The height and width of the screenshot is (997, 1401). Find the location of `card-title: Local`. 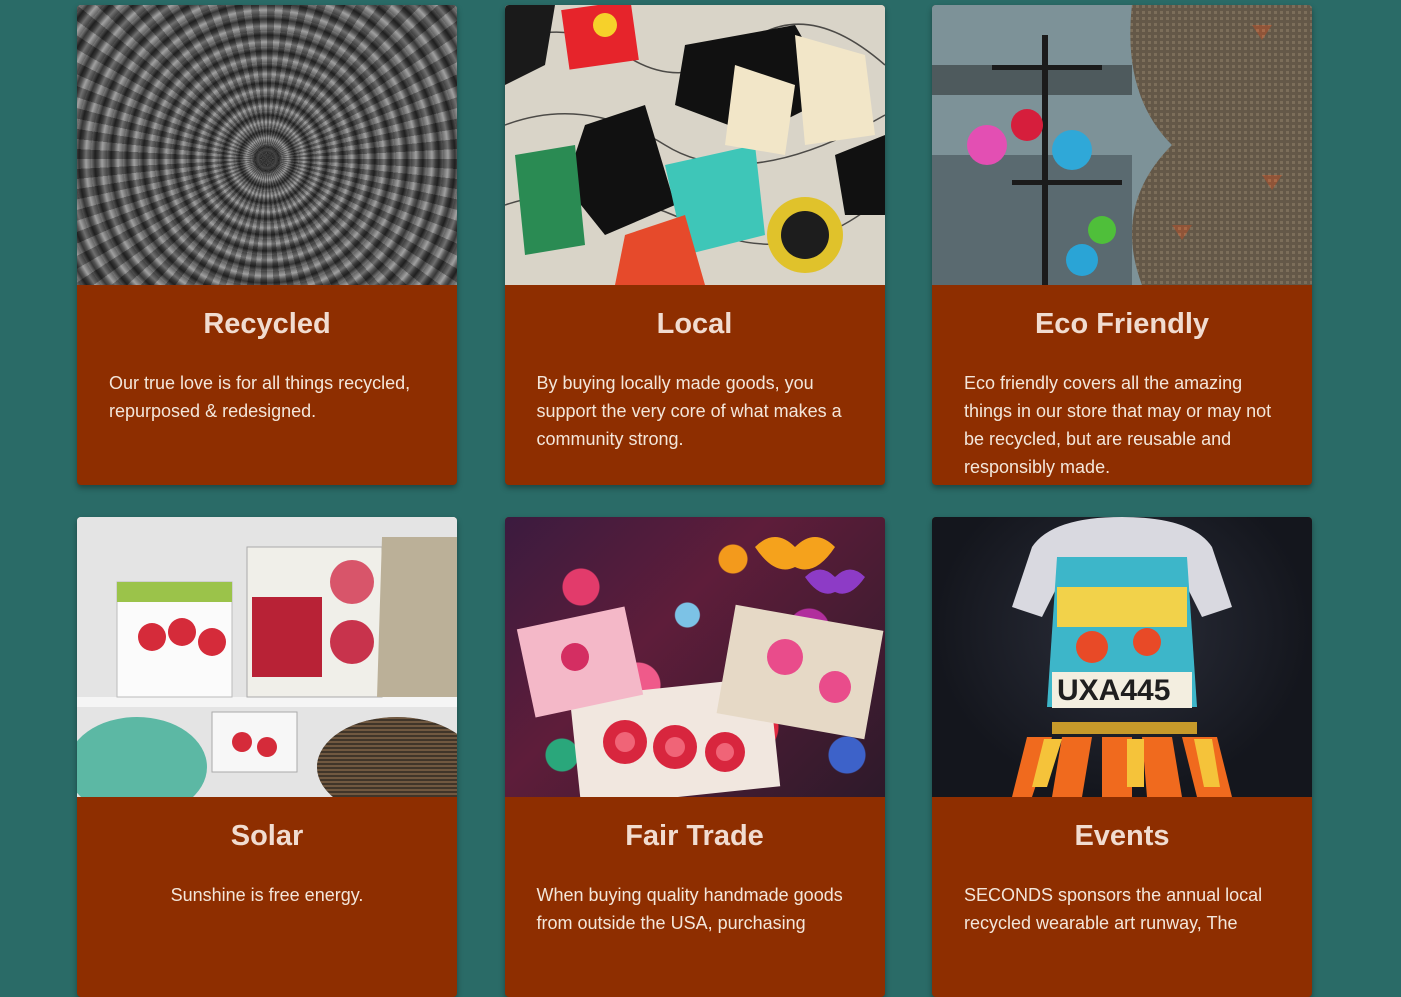

card-title: Local is located at coordinates (694, 324).